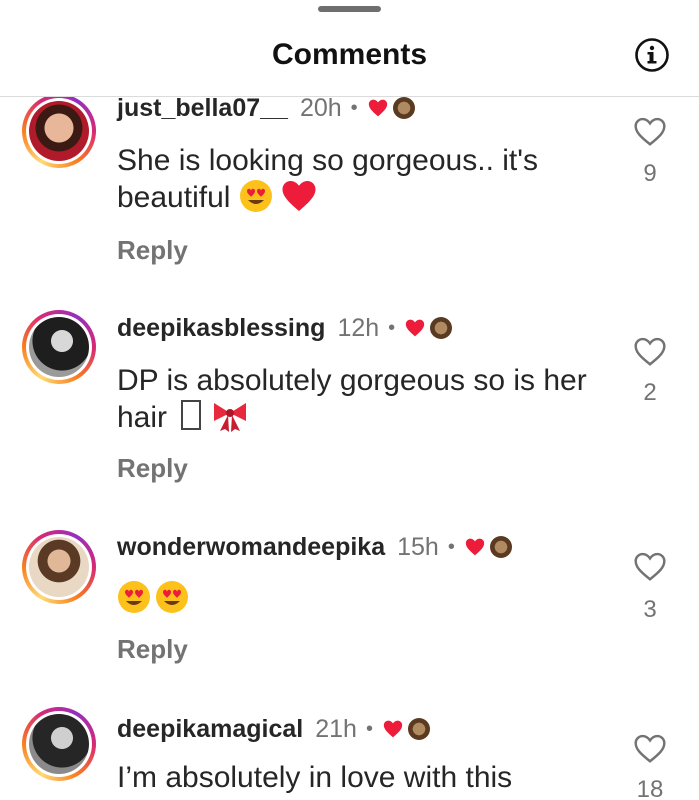 The image size is (699, 800). What do you see at coordinates (352, 598) in the screenshot?
I see `comment-text` at bounding box center [352, 598].